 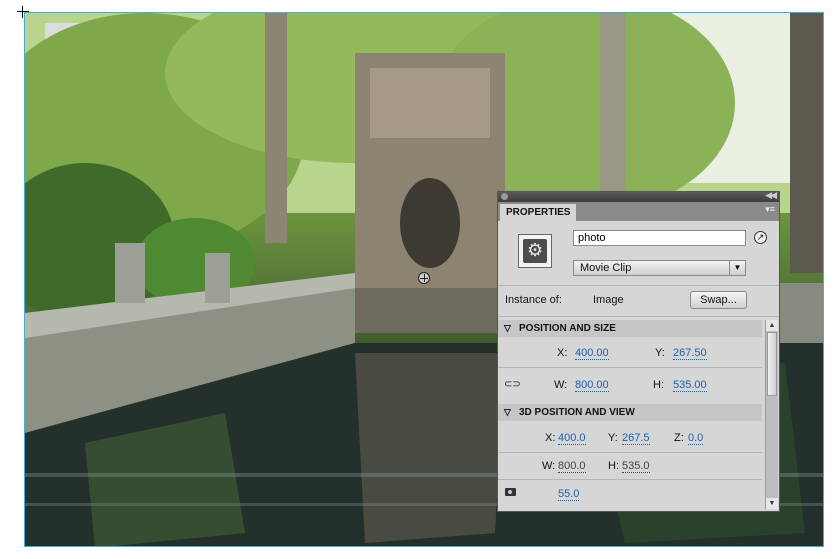 What do you see at coordinates (760, 237) in the screenshot?
I see `edit-icon: ↗` at bounding box center [760, 237].